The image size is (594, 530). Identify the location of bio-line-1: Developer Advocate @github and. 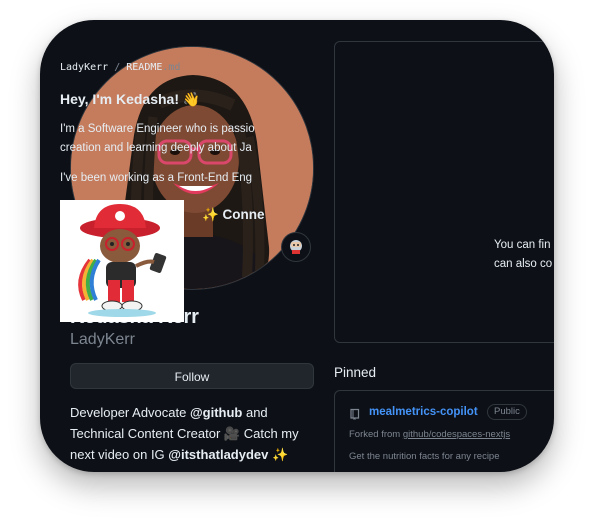
(195, 412).